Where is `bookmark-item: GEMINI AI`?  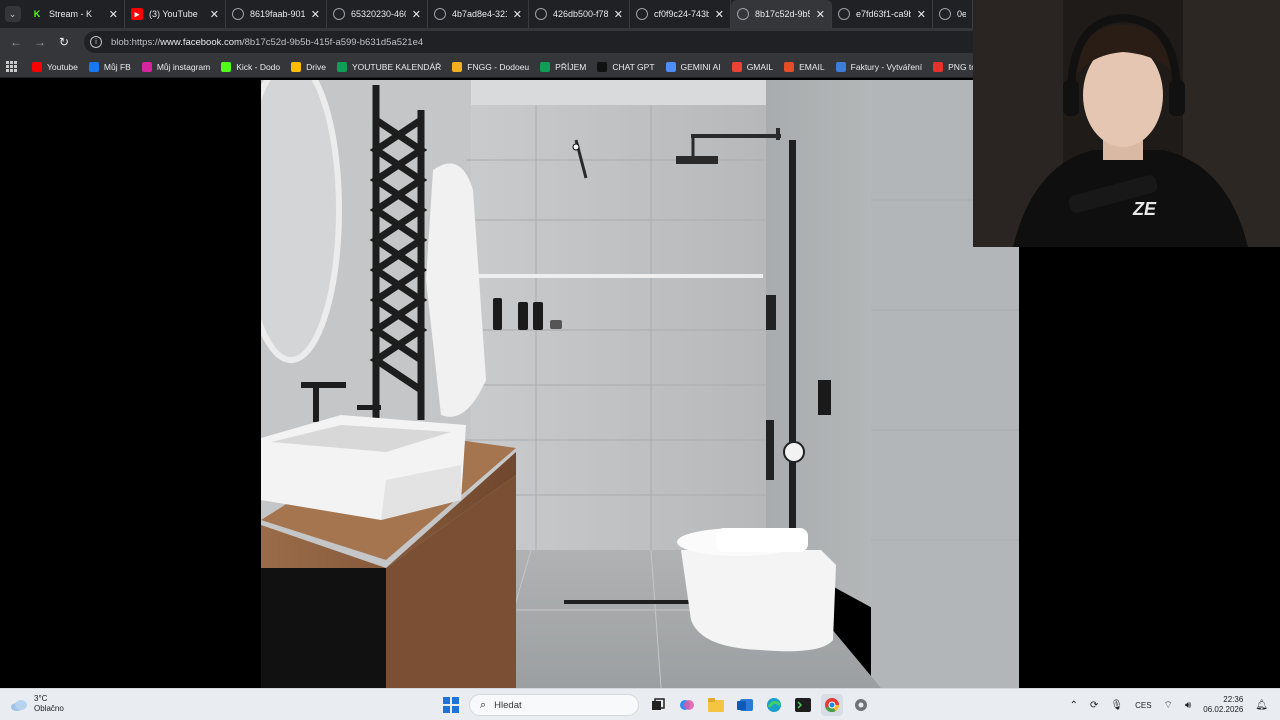
bookmark-item: GEMINI AI is located at coordinates (693, 66).